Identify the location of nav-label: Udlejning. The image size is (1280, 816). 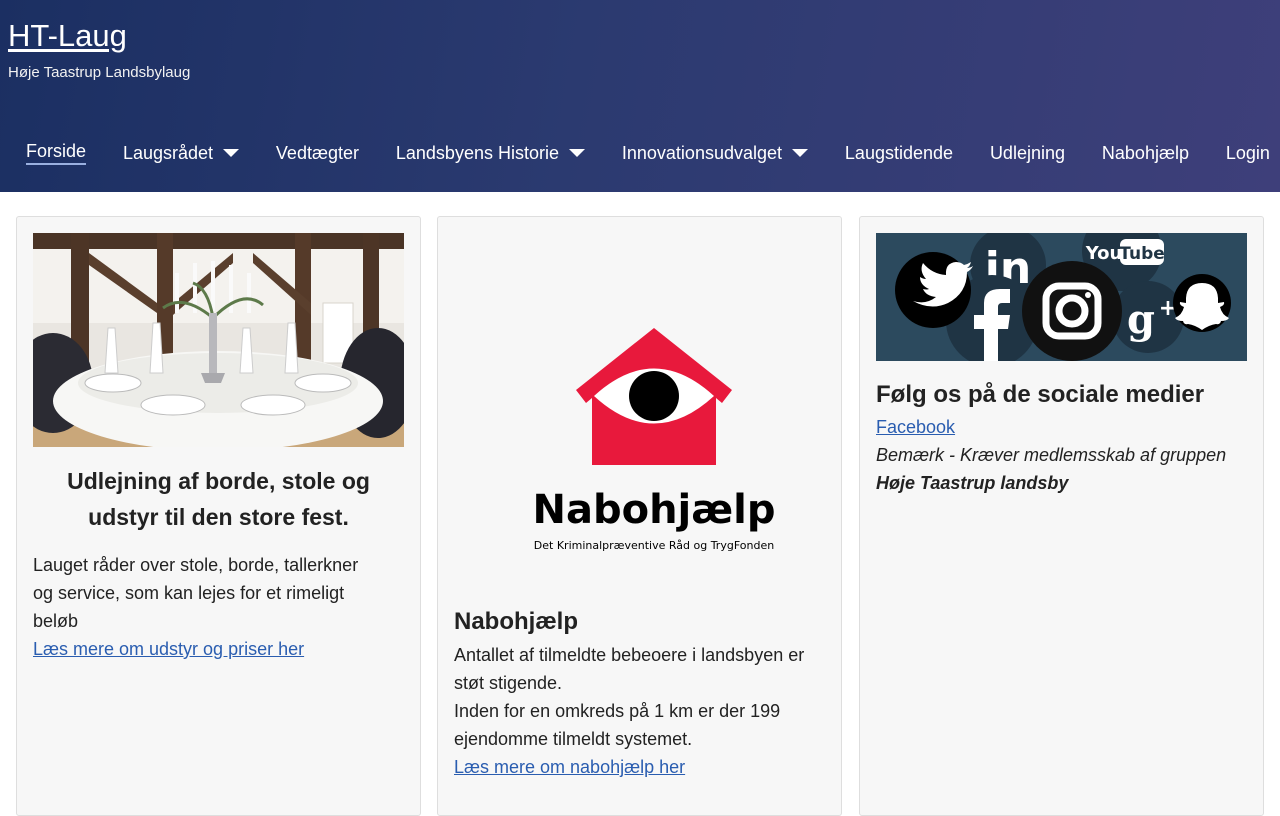
(1027, 152).